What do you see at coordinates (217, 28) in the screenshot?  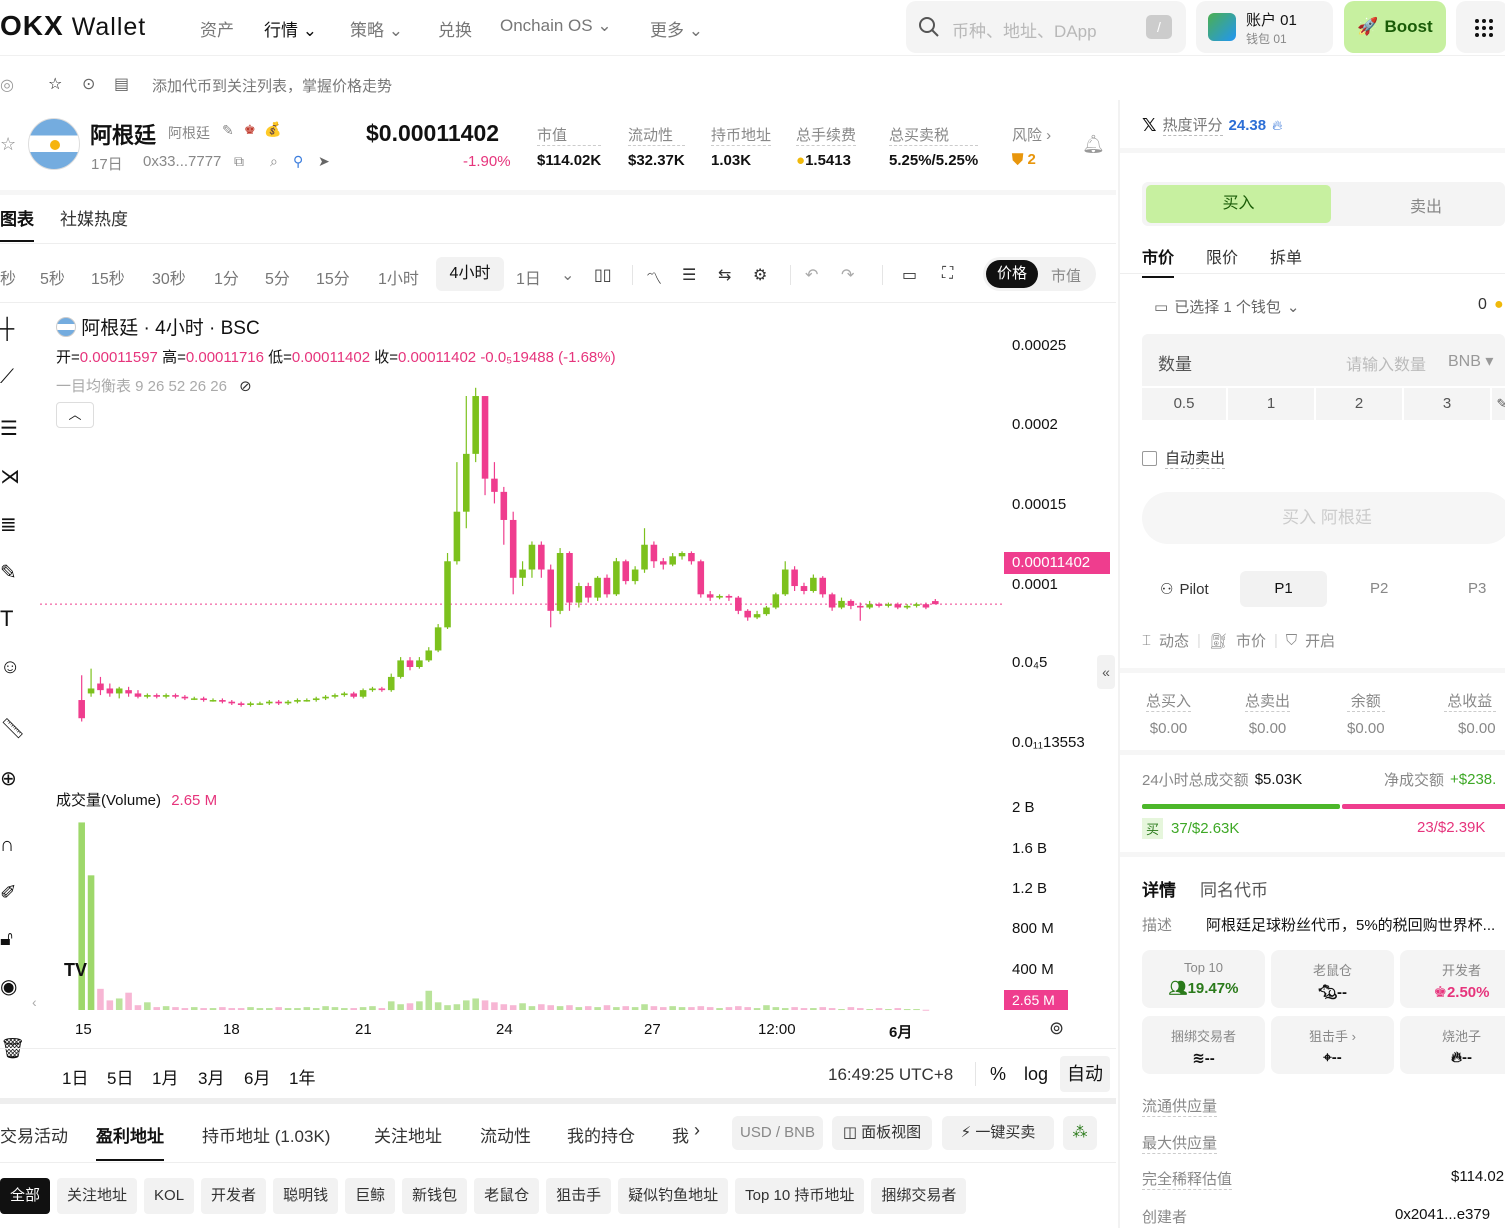 I see `nav-assets: 资产` at bounding box center [217, 28].